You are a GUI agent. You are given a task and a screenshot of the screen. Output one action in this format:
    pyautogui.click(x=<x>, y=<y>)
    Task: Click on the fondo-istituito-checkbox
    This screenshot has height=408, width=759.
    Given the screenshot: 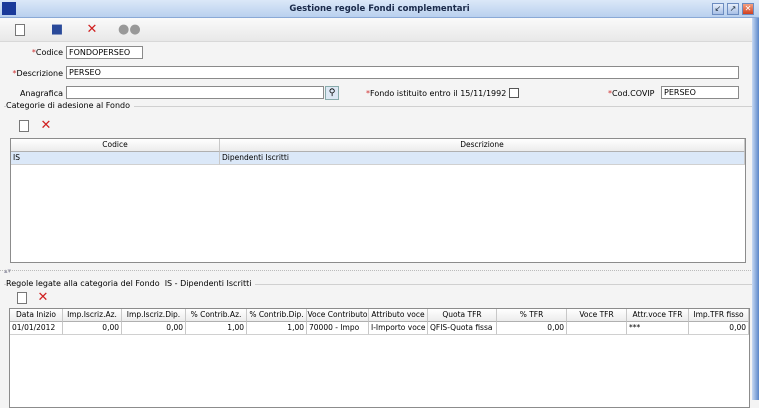 What is the action you would take?
    pyautogui.click(x=514, y=93)
    